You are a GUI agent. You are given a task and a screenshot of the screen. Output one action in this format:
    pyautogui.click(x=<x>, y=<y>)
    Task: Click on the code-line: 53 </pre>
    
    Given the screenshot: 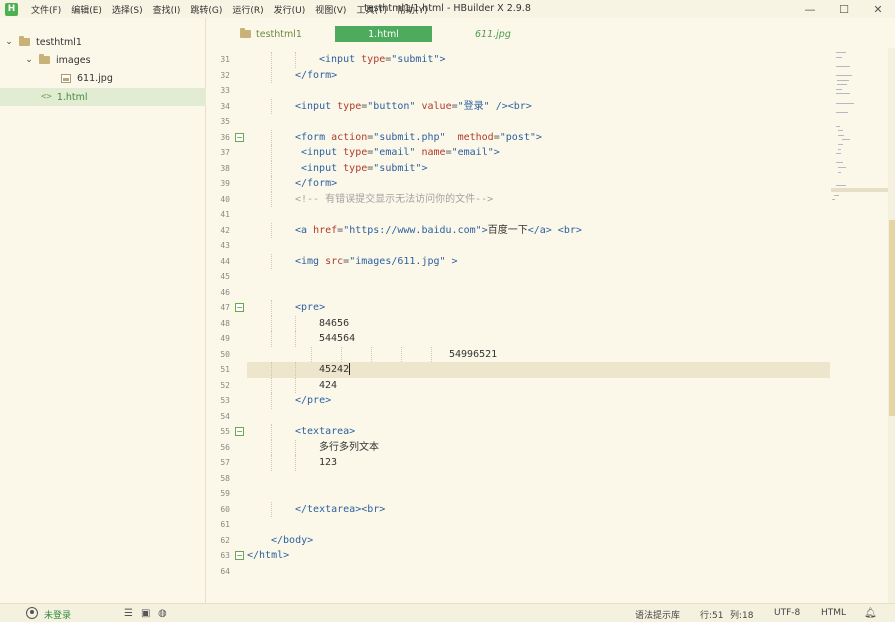 What is the action you would take?
    pyautogui.click(x=519, y=401)
    